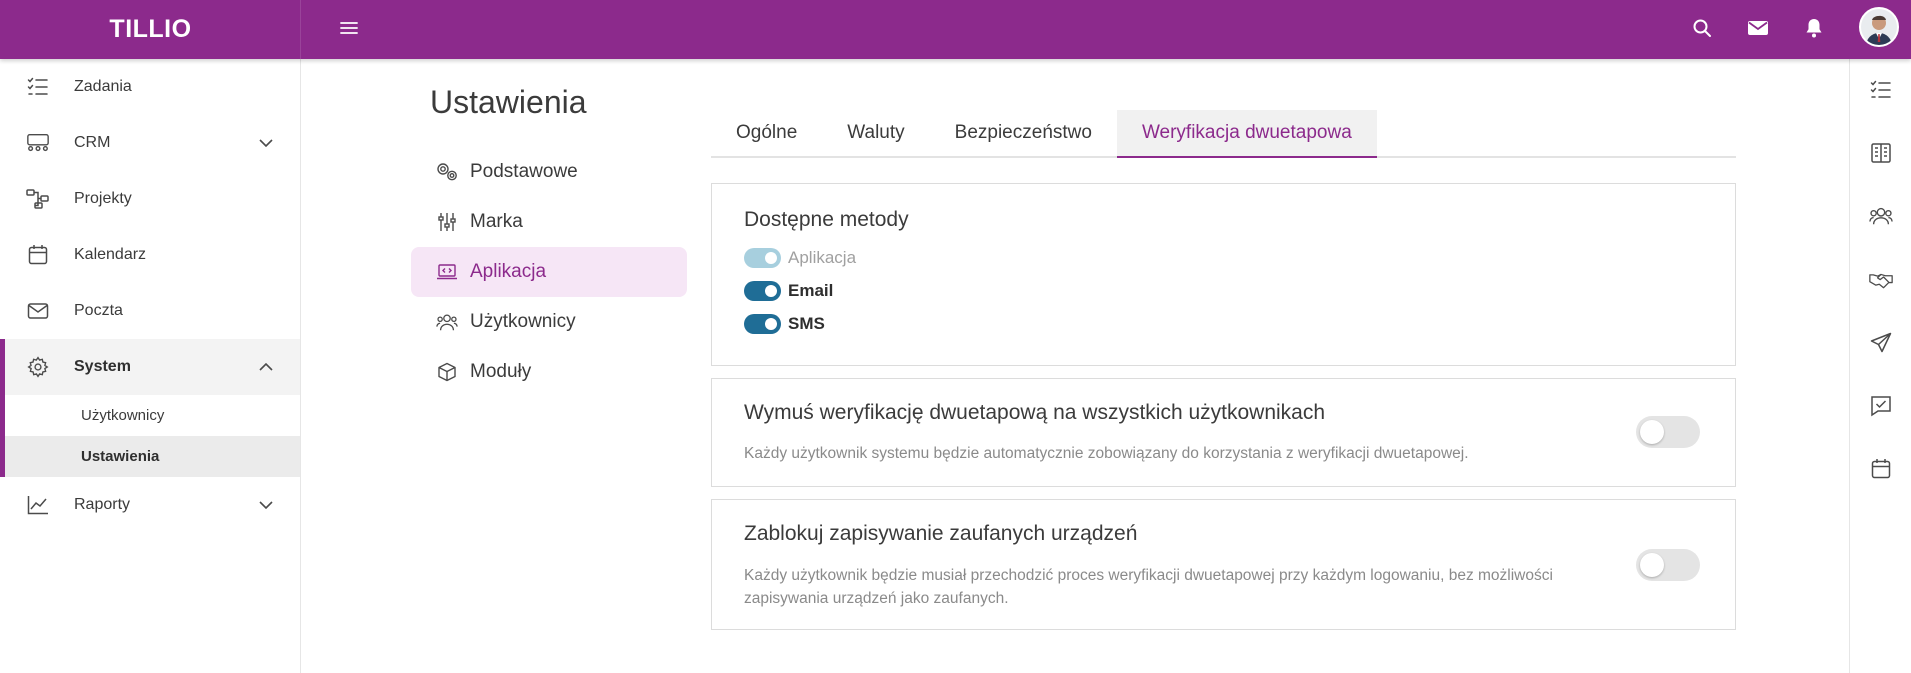  I want to click on laptop-code-icon, so click(447, 272).